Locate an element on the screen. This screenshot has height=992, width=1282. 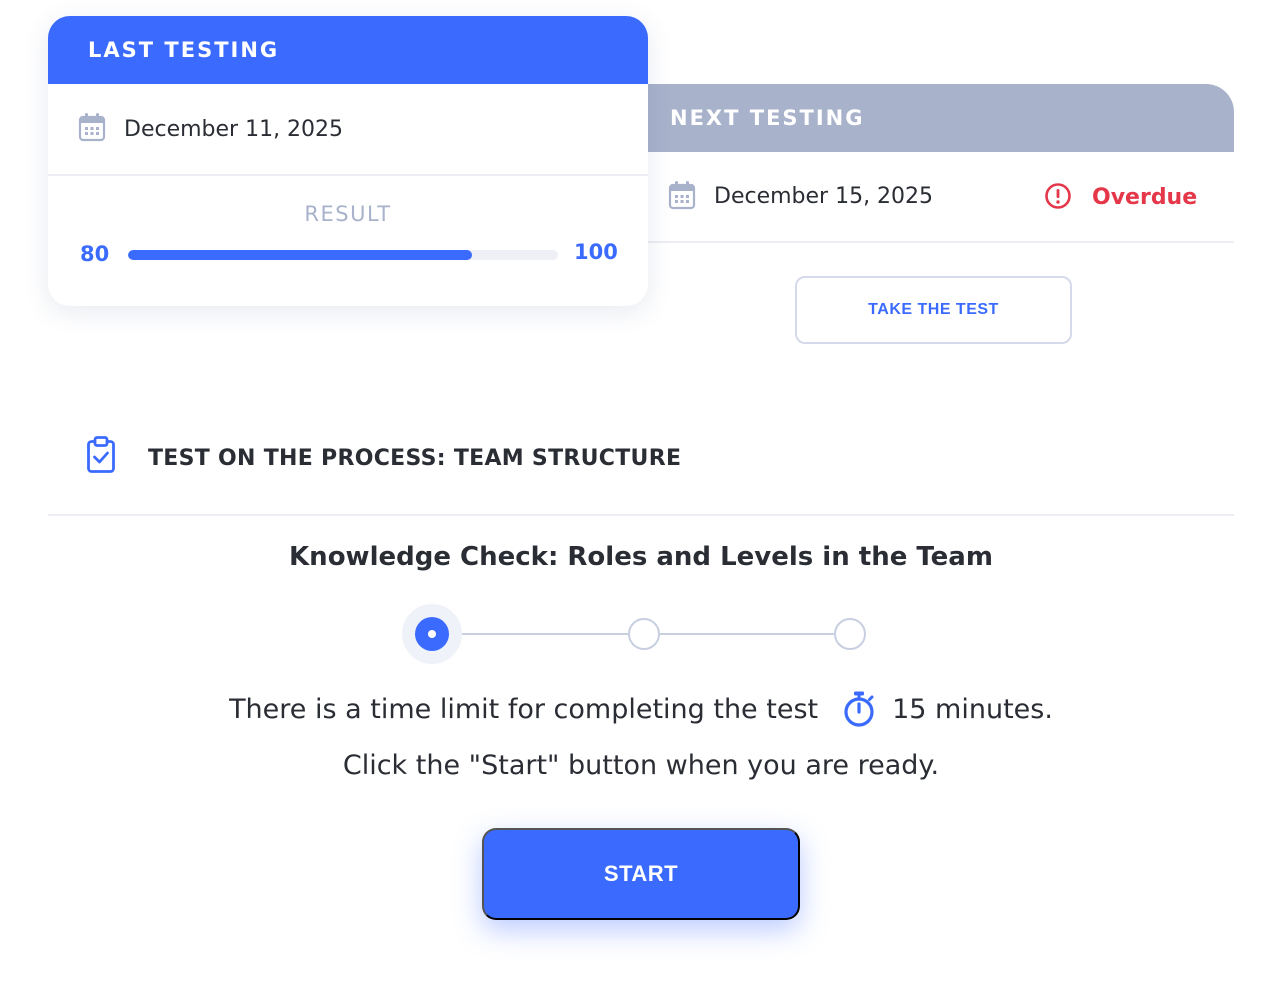
stopwatch-icon is located at coordinates (859, 709).